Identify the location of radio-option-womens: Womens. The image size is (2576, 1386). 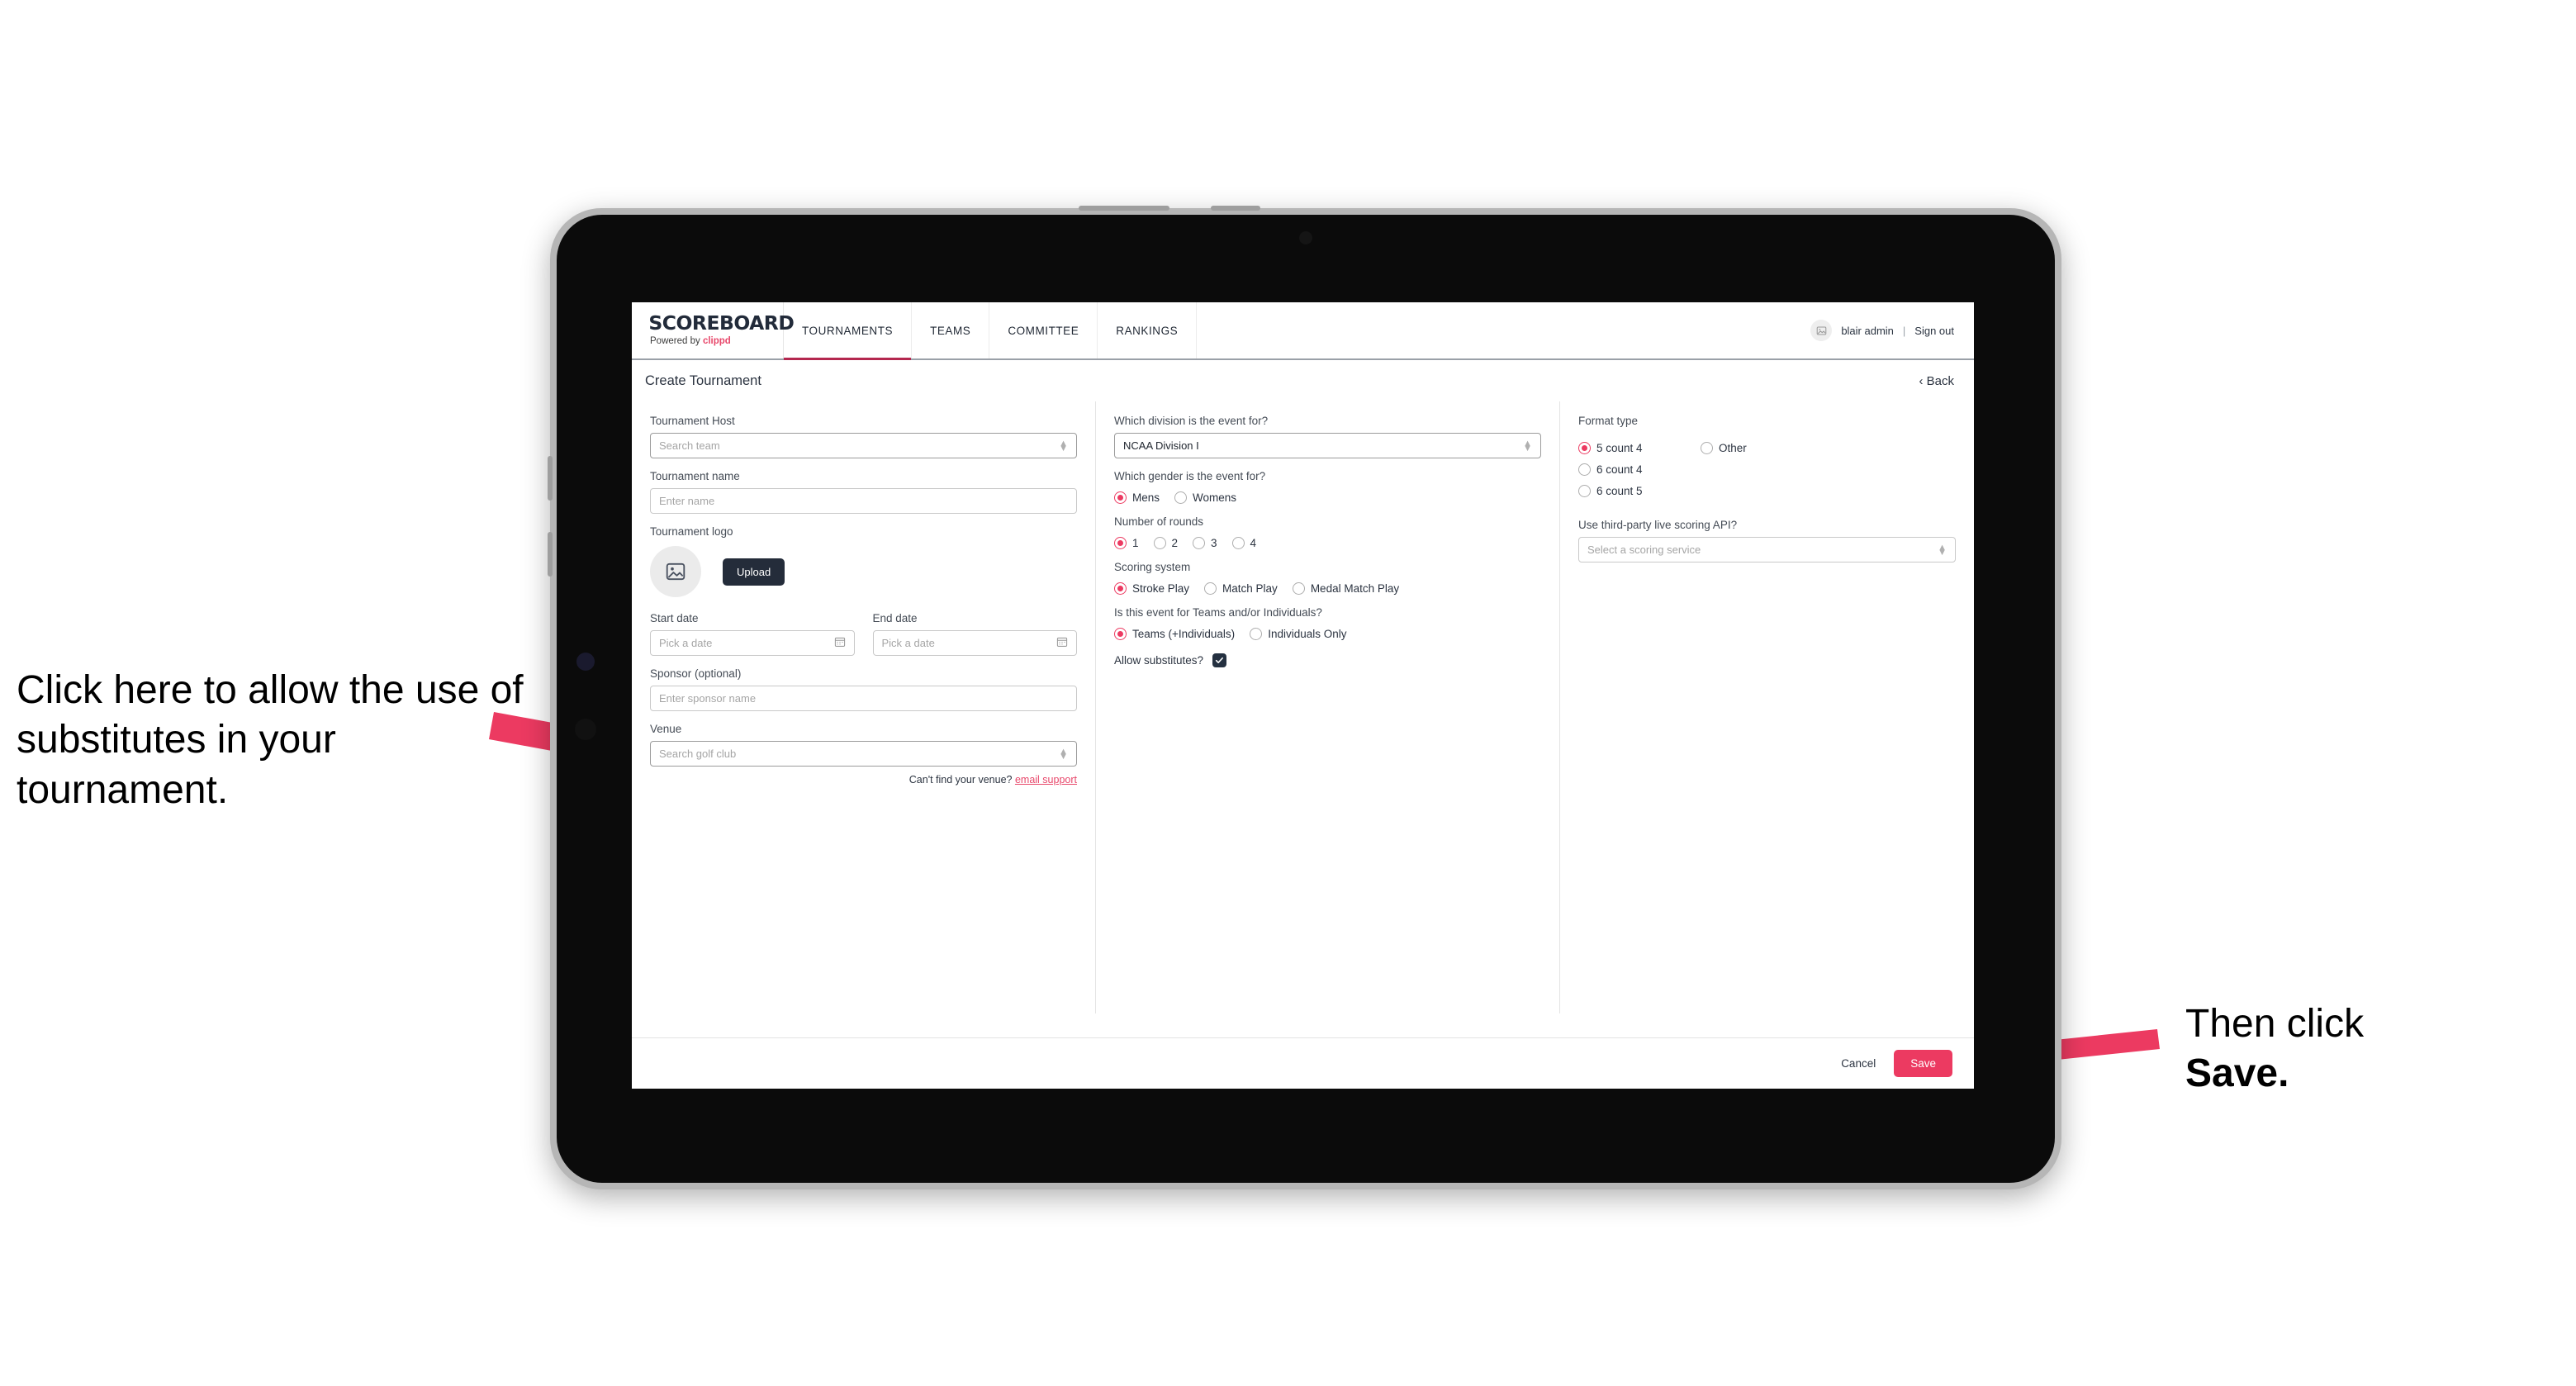
(1205, 497).